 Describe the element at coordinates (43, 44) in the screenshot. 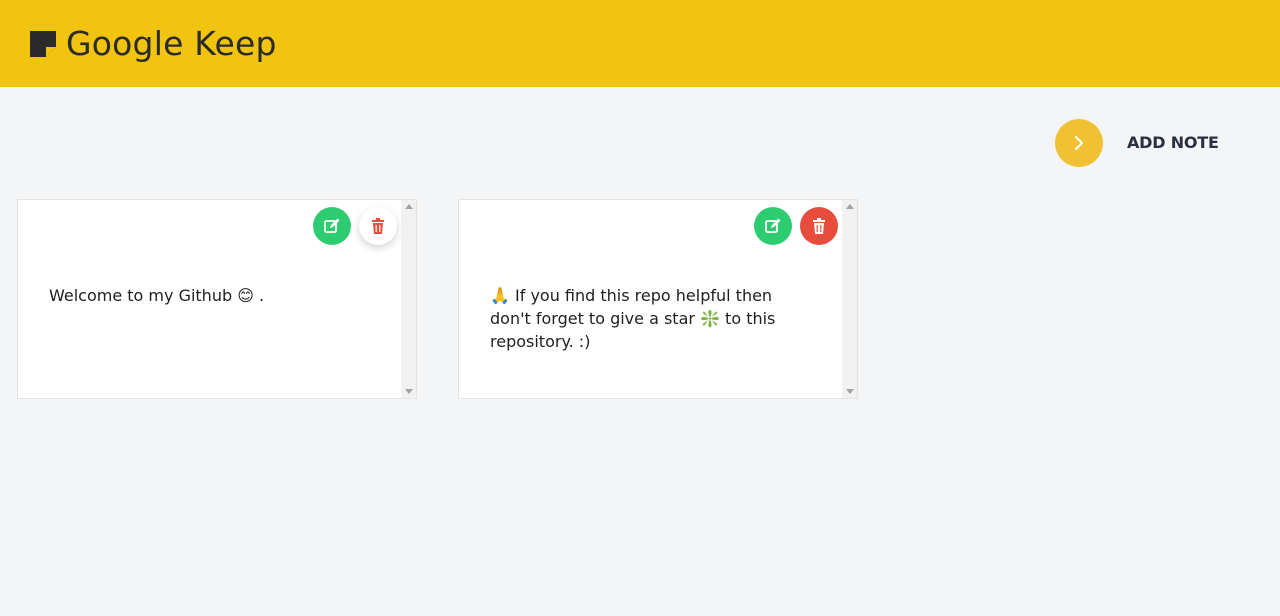

I see `sticky-note-icon` at that location.